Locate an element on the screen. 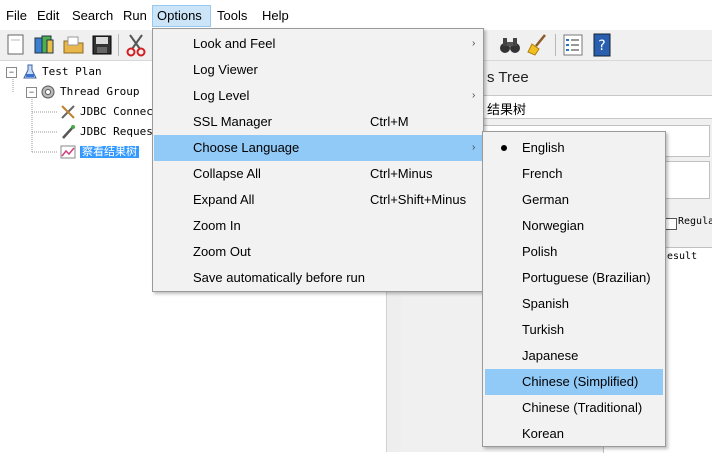  language-item-turkish: Turkish is located at coordinates (574, 330).